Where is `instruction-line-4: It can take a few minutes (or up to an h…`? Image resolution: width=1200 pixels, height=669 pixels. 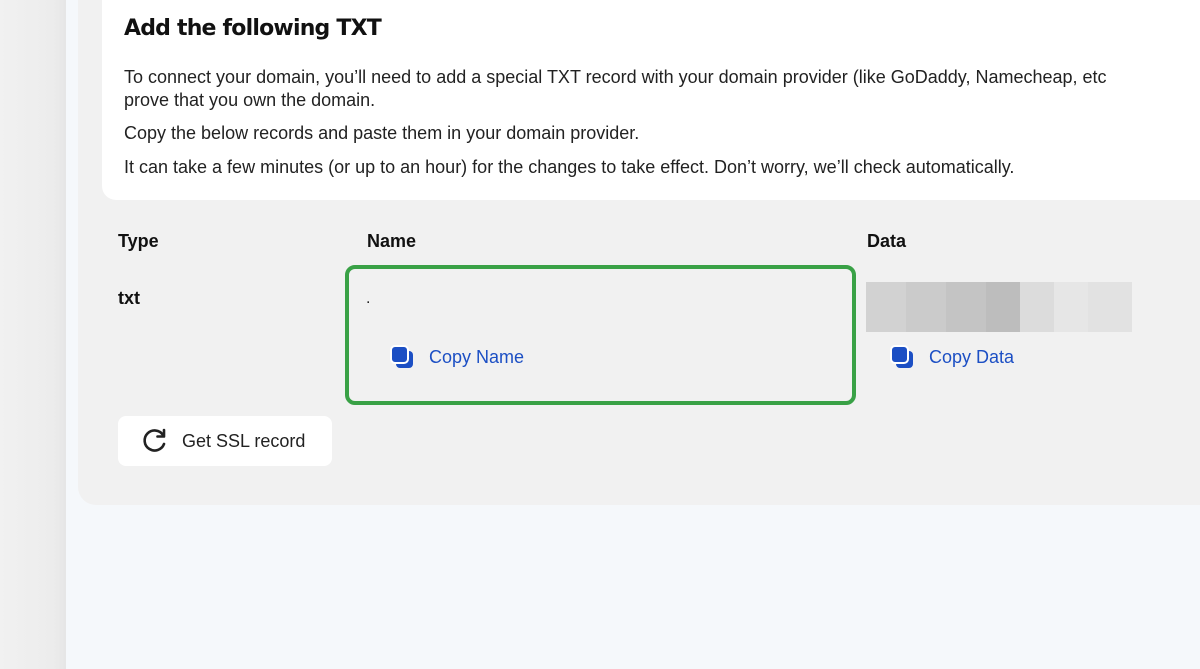
instruction-line-4: It can take a few minutes (or up to an h… is located at coordinates (569, 167).